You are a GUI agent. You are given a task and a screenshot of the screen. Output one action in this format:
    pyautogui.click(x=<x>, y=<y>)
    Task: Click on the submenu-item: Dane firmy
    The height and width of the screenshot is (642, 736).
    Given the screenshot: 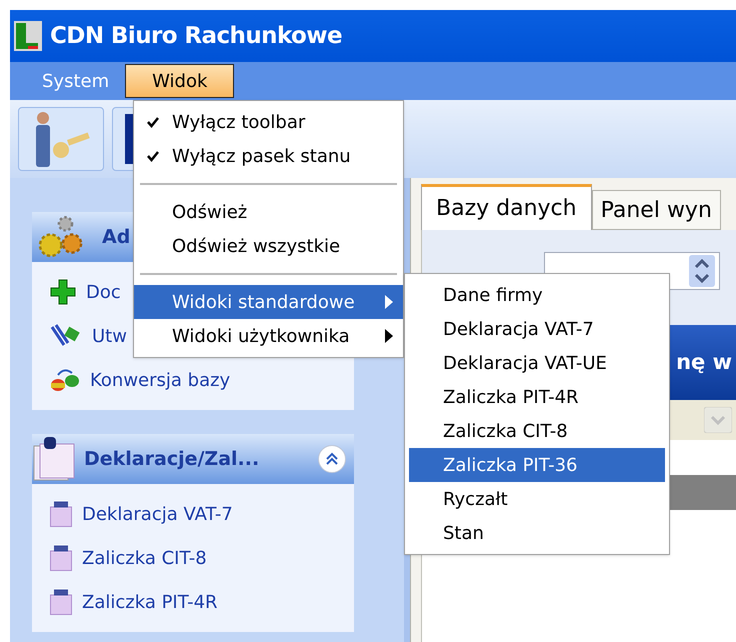 What is the action you would take?
    pyautogui.click(x=537, y=295)
    